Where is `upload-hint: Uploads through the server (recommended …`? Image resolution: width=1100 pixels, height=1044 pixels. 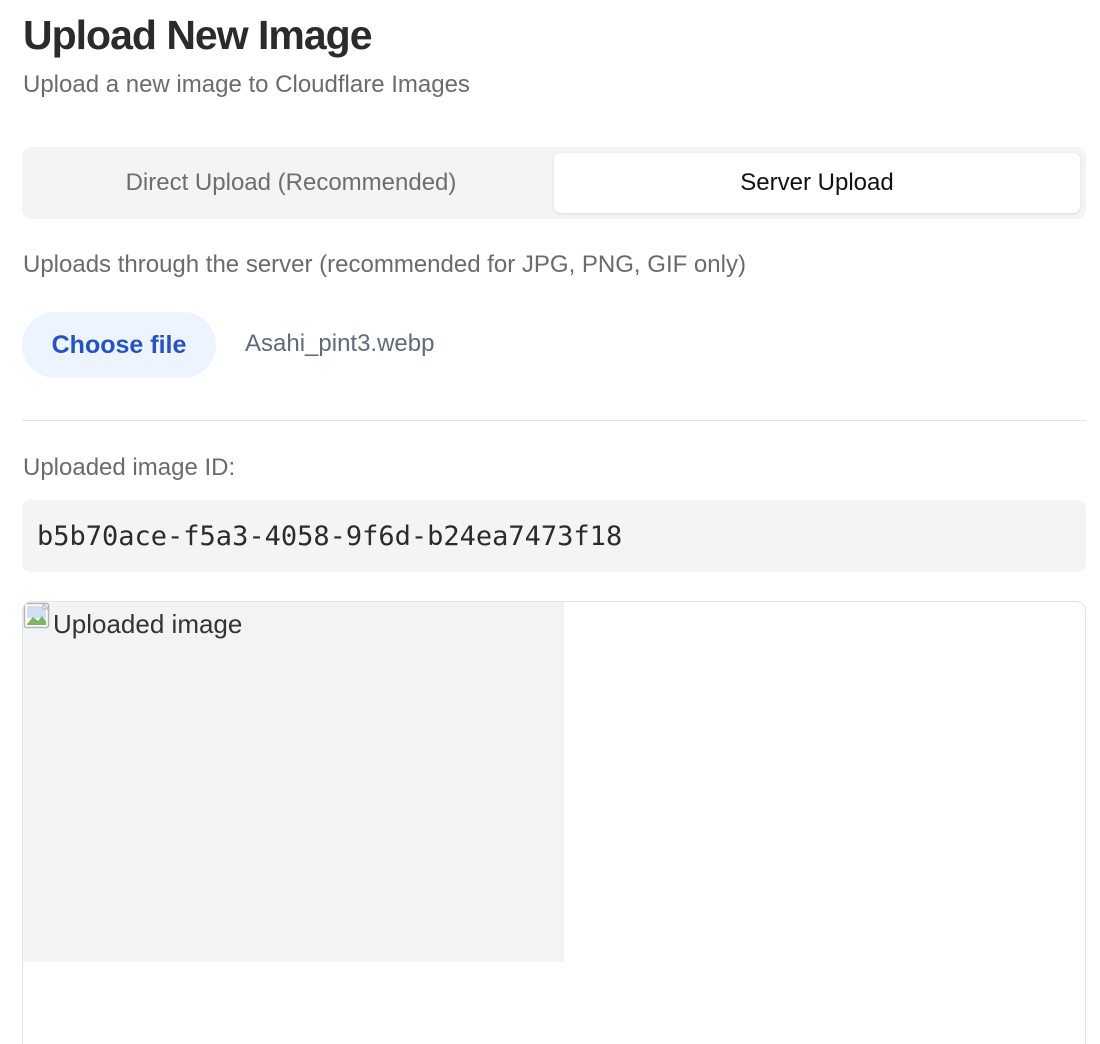
upload-hint: Uploads through the server (recommended … is located at coordinates (384, 264).